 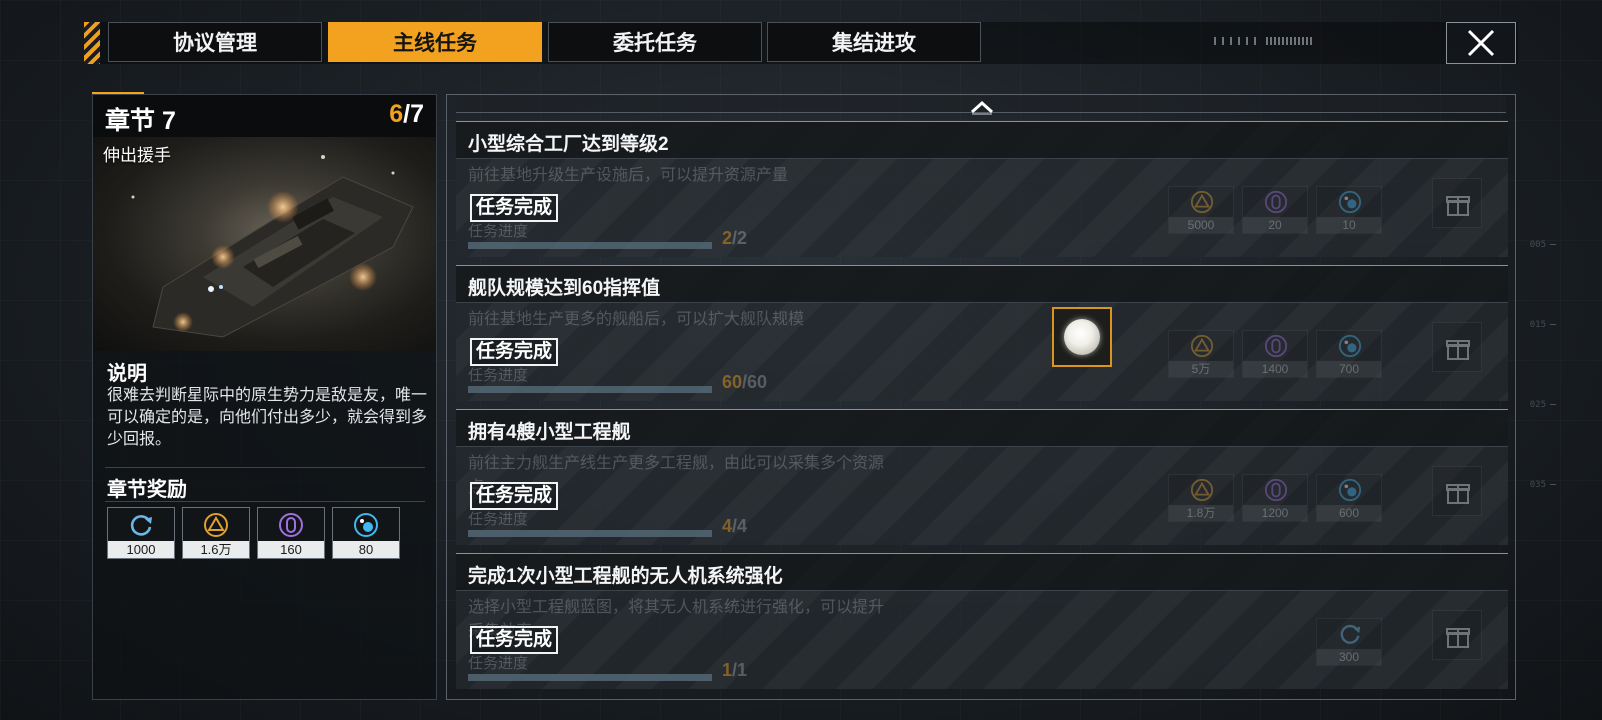 I want to click on mission-reward-item: 20, so click(x=1275, y=210).